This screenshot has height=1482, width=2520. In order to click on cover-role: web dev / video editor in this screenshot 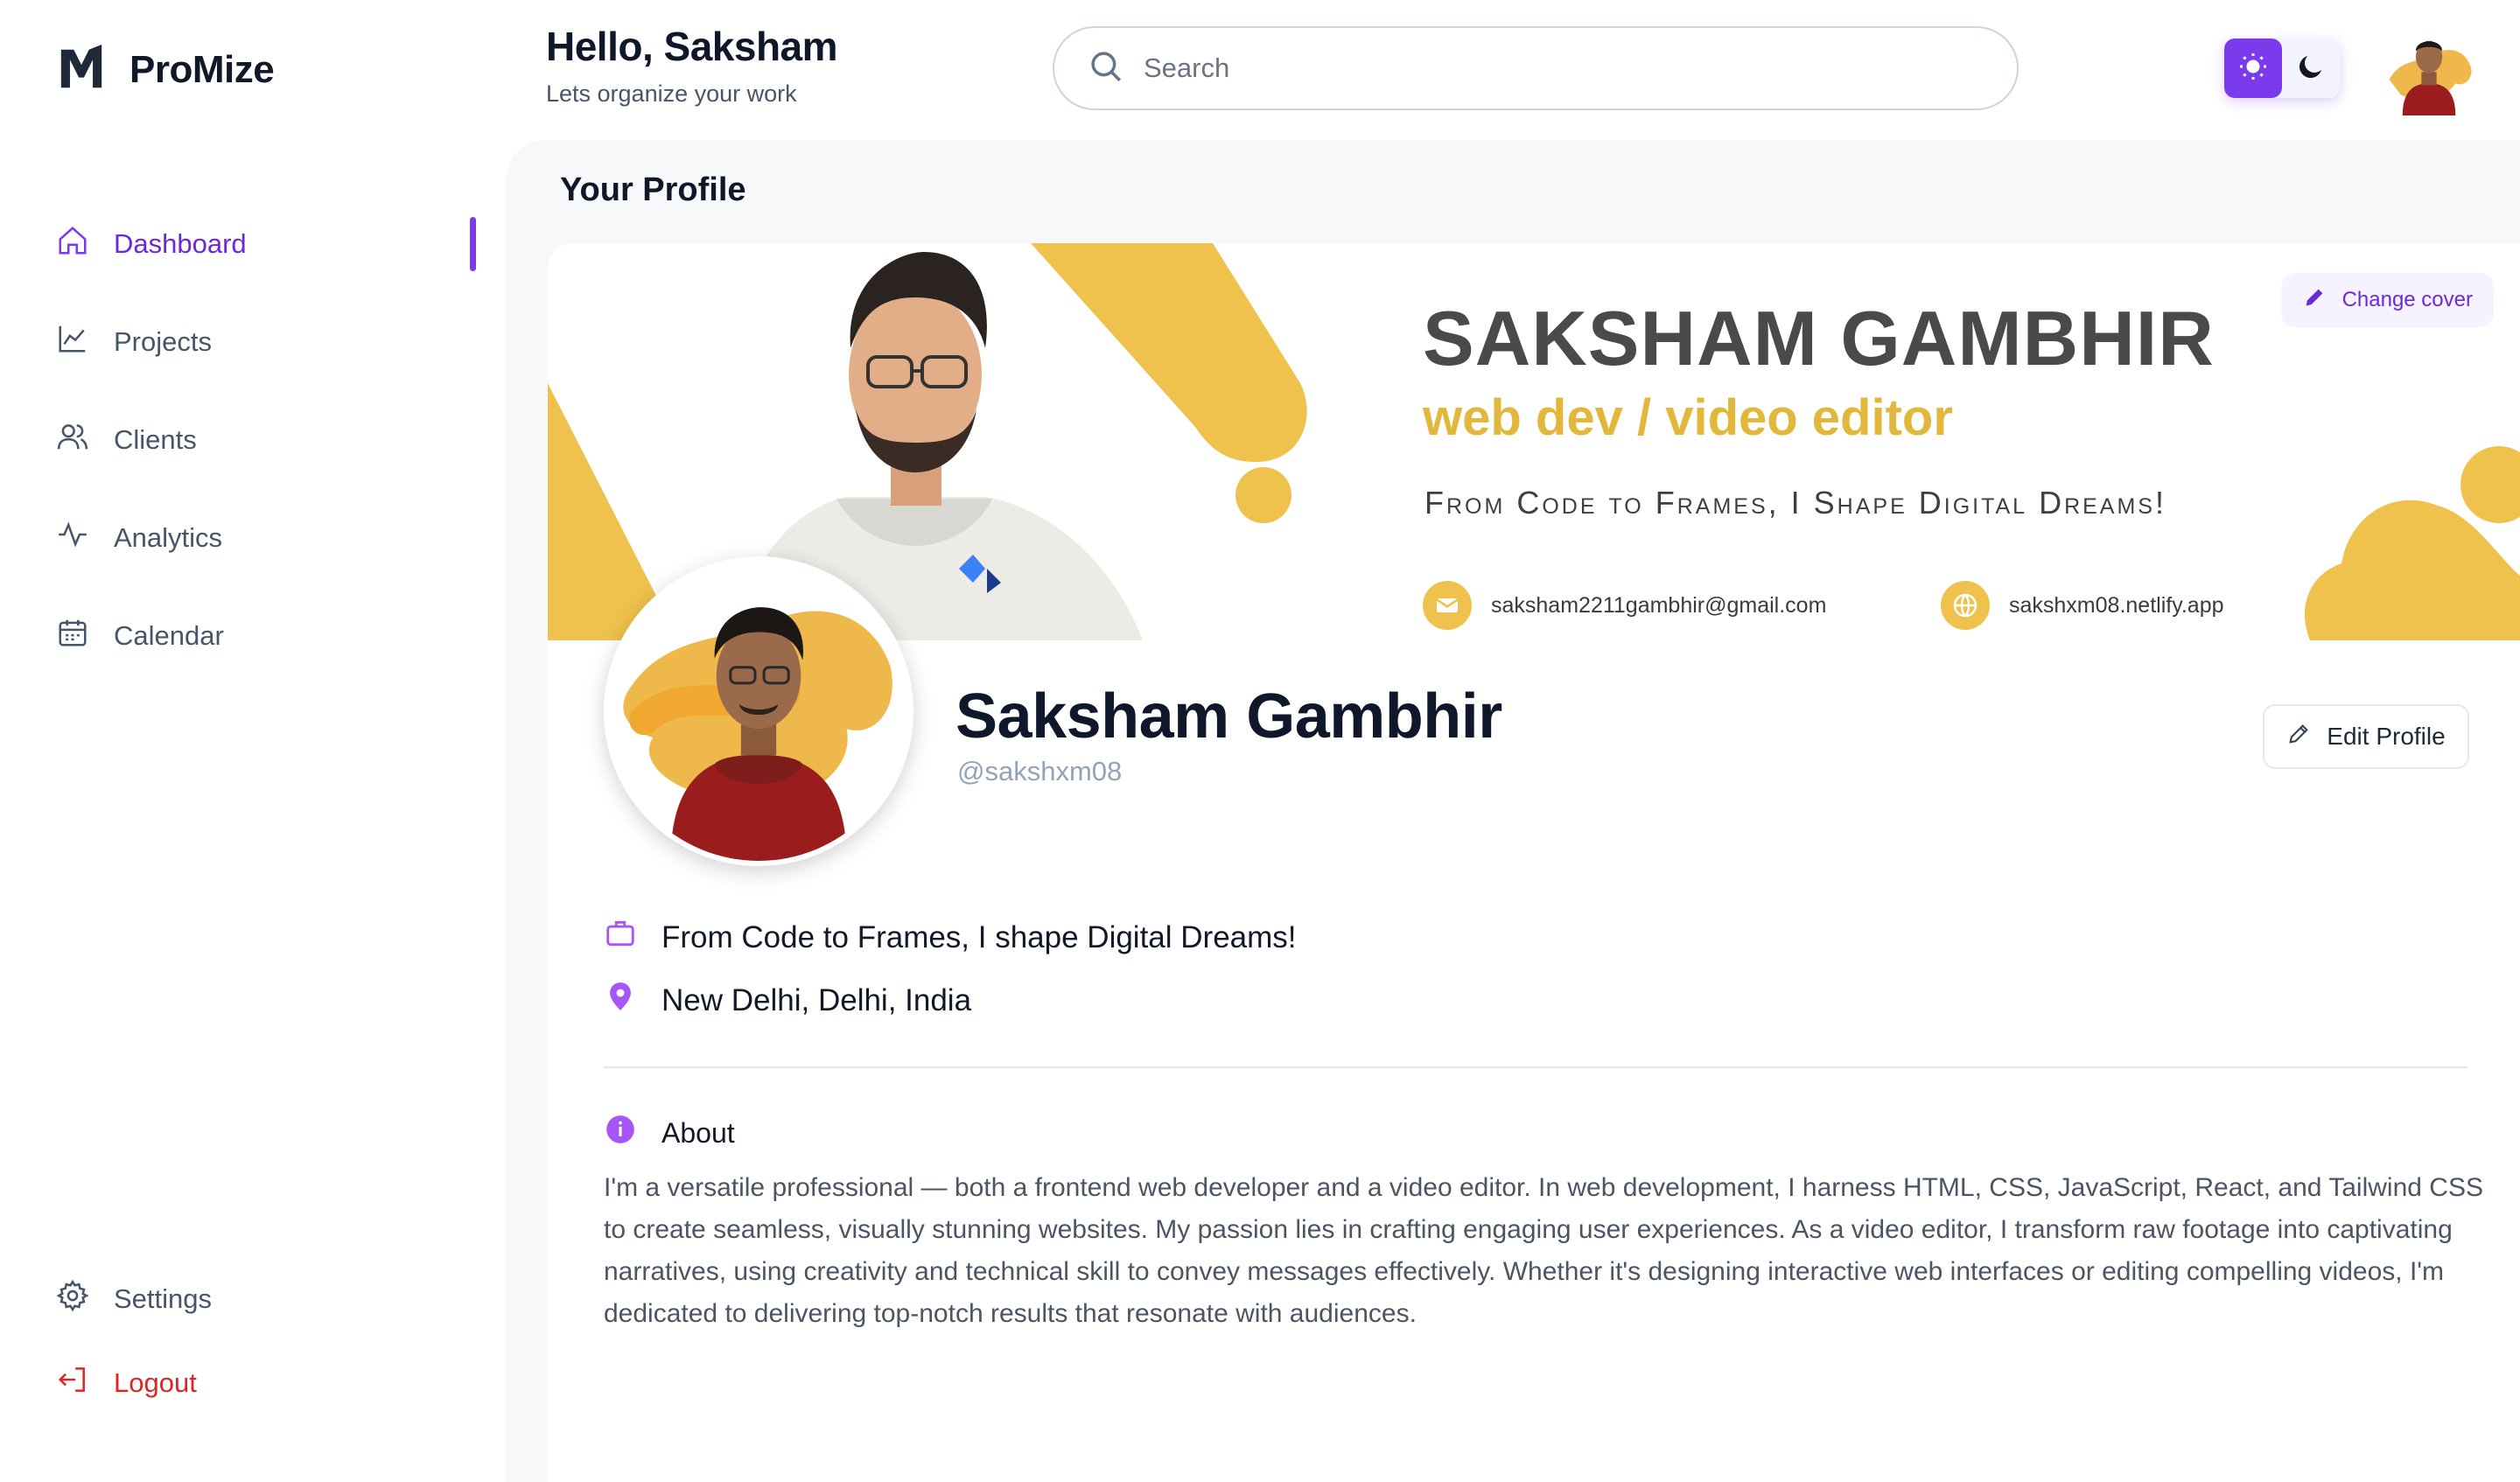, I will do `click(1688, 417)`.